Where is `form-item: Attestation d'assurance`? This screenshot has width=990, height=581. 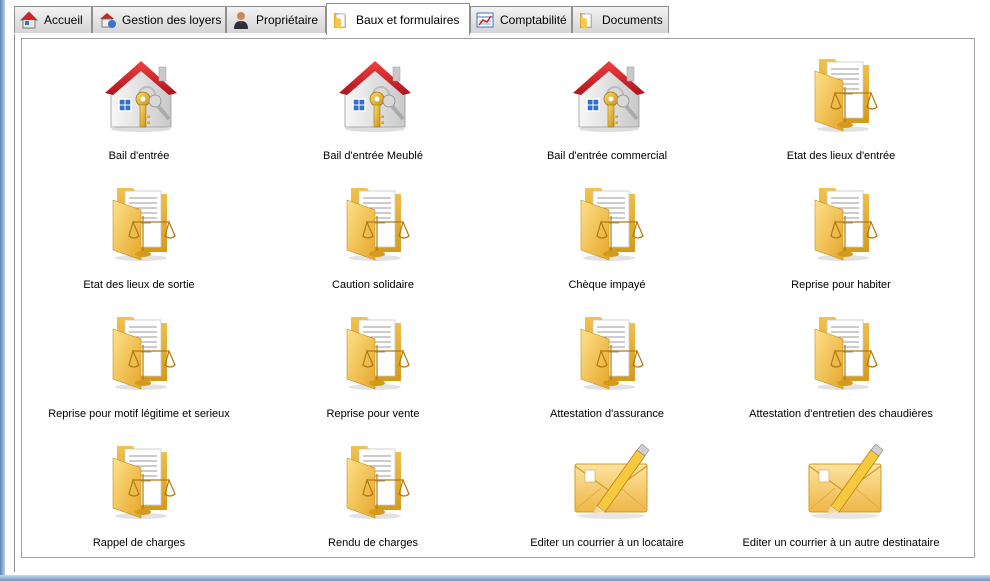 form-item: Attestation d'assurance is located at coordinates (607, 373).